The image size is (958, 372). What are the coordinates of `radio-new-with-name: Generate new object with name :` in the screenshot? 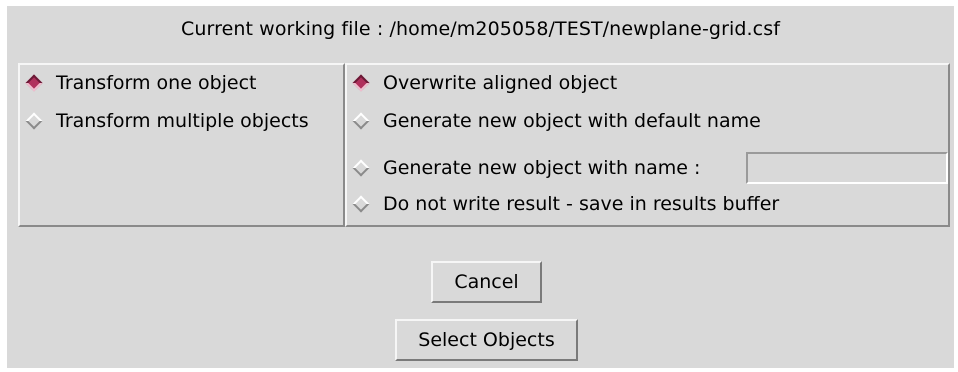 It's located at (524, 168).